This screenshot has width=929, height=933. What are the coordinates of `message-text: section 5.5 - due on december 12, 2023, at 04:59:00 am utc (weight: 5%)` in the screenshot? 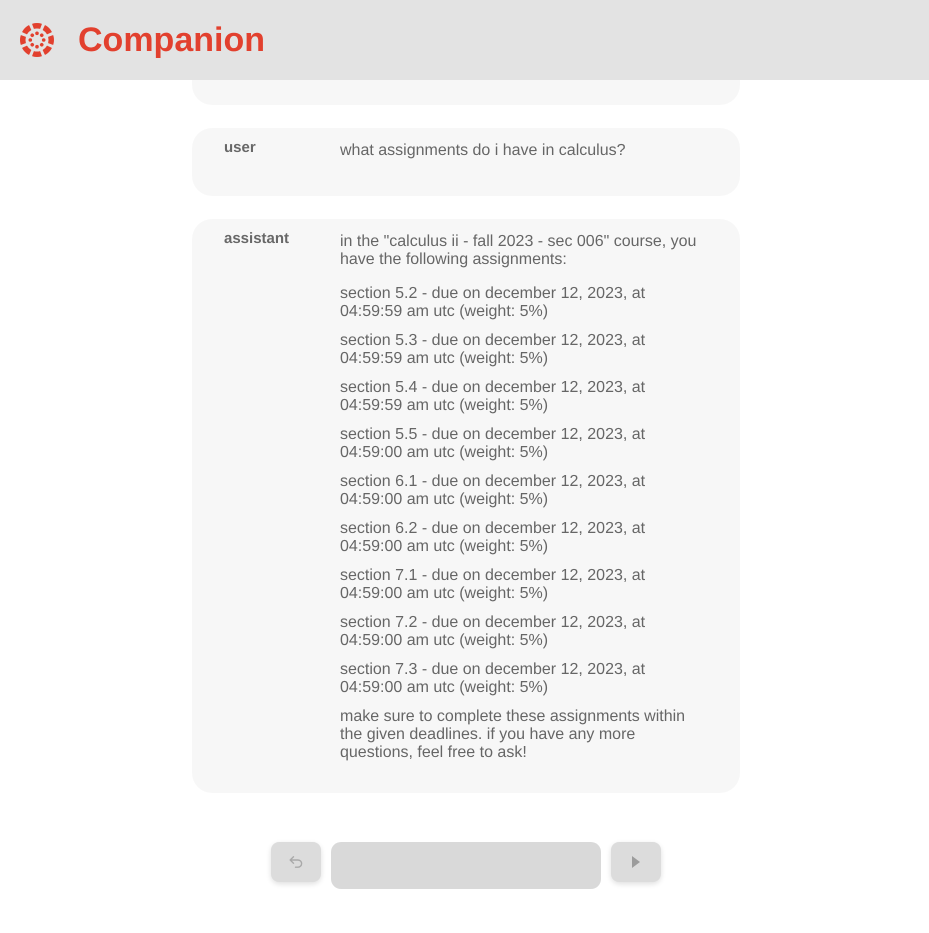 It's located at (493, 444).